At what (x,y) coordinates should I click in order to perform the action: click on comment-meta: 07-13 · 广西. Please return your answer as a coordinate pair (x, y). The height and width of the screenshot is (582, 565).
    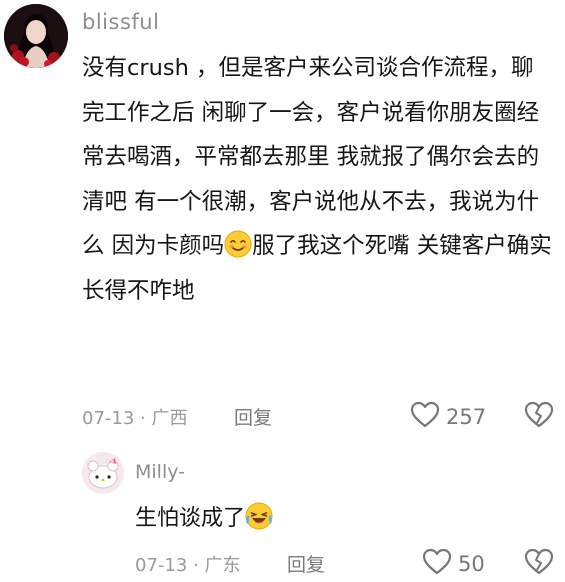
    Looking at the image, I should click on (134, 417).